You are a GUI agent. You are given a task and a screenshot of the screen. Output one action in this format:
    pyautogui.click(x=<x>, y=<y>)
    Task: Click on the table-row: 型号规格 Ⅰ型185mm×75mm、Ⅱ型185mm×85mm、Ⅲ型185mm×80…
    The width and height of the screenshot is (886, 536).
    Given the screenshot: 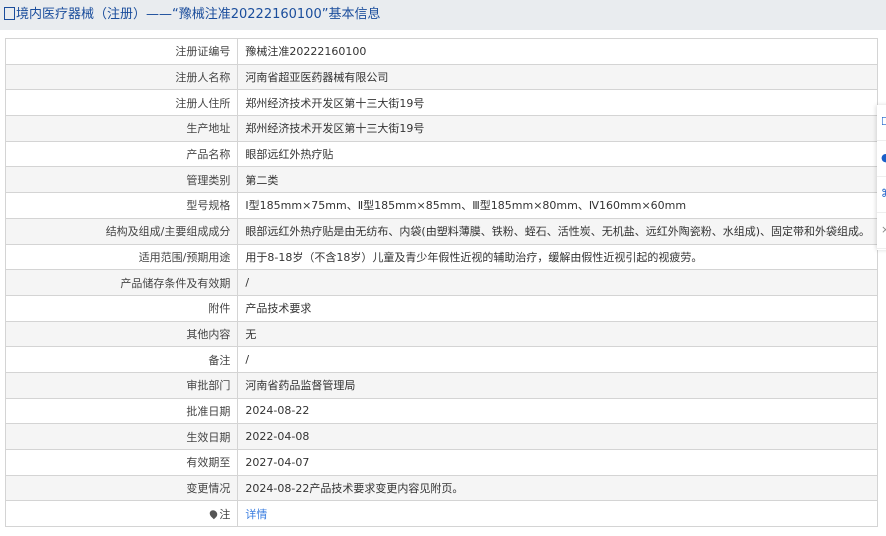 What is the action you would take?
    pyautogui.click(x=441, y=205)
    